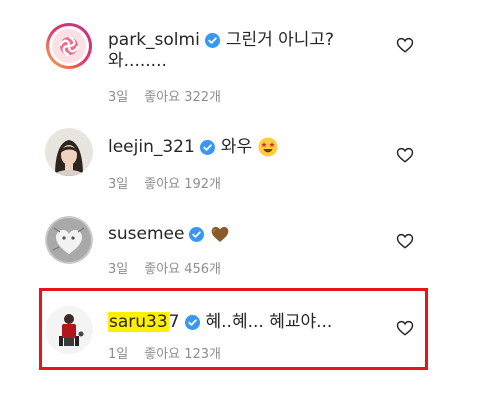 This screenshot has height=408, width=478. I want to click on username-highlight: saru33, so click(138, 322).